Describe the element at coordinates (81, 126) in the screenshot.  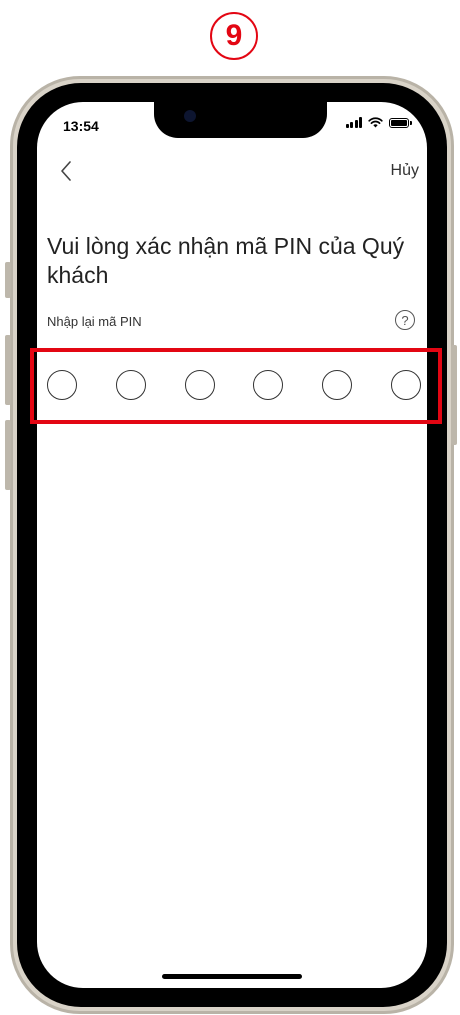
I see `status-time: 13:54` at that location.